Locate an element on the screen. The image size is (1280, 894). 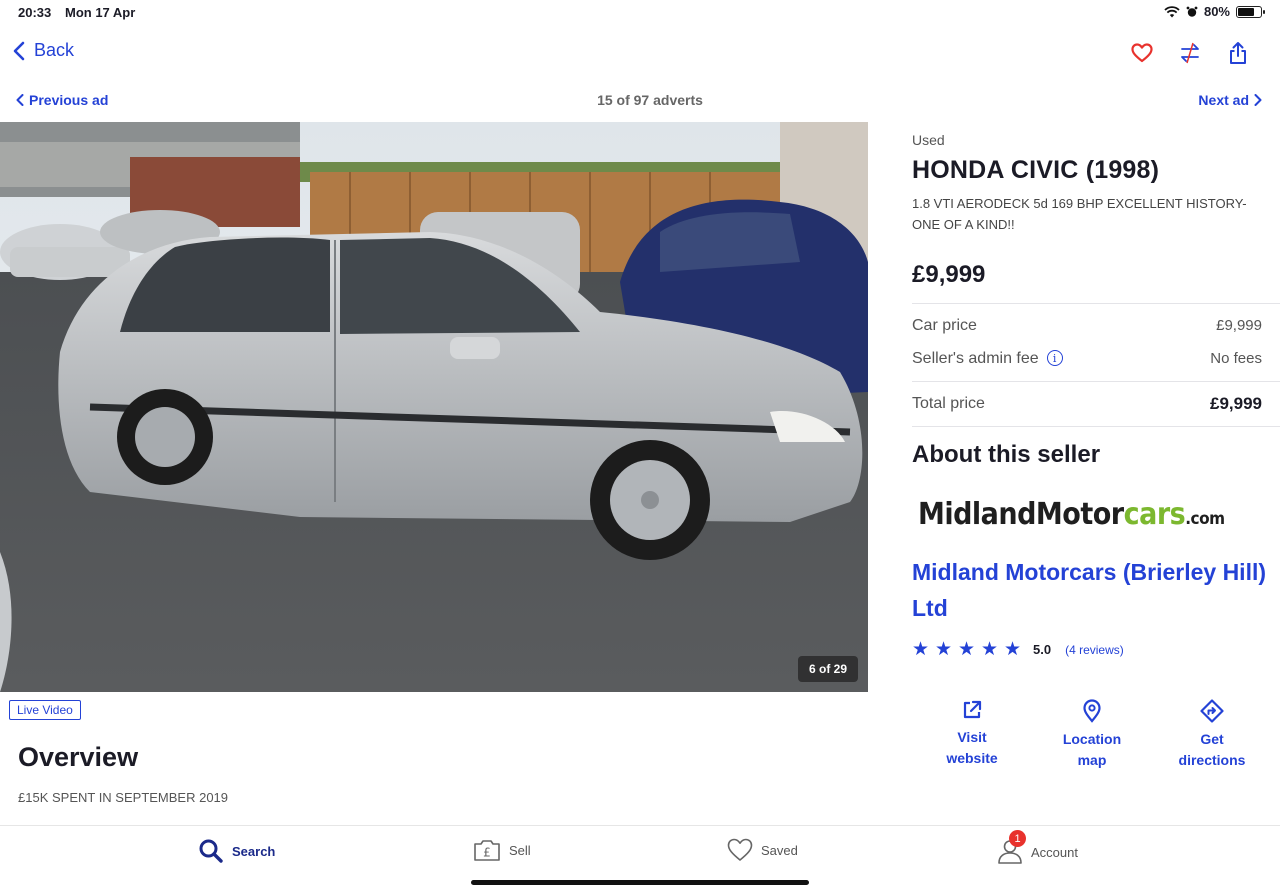
share-icon is located at coordinates (1238, 53).